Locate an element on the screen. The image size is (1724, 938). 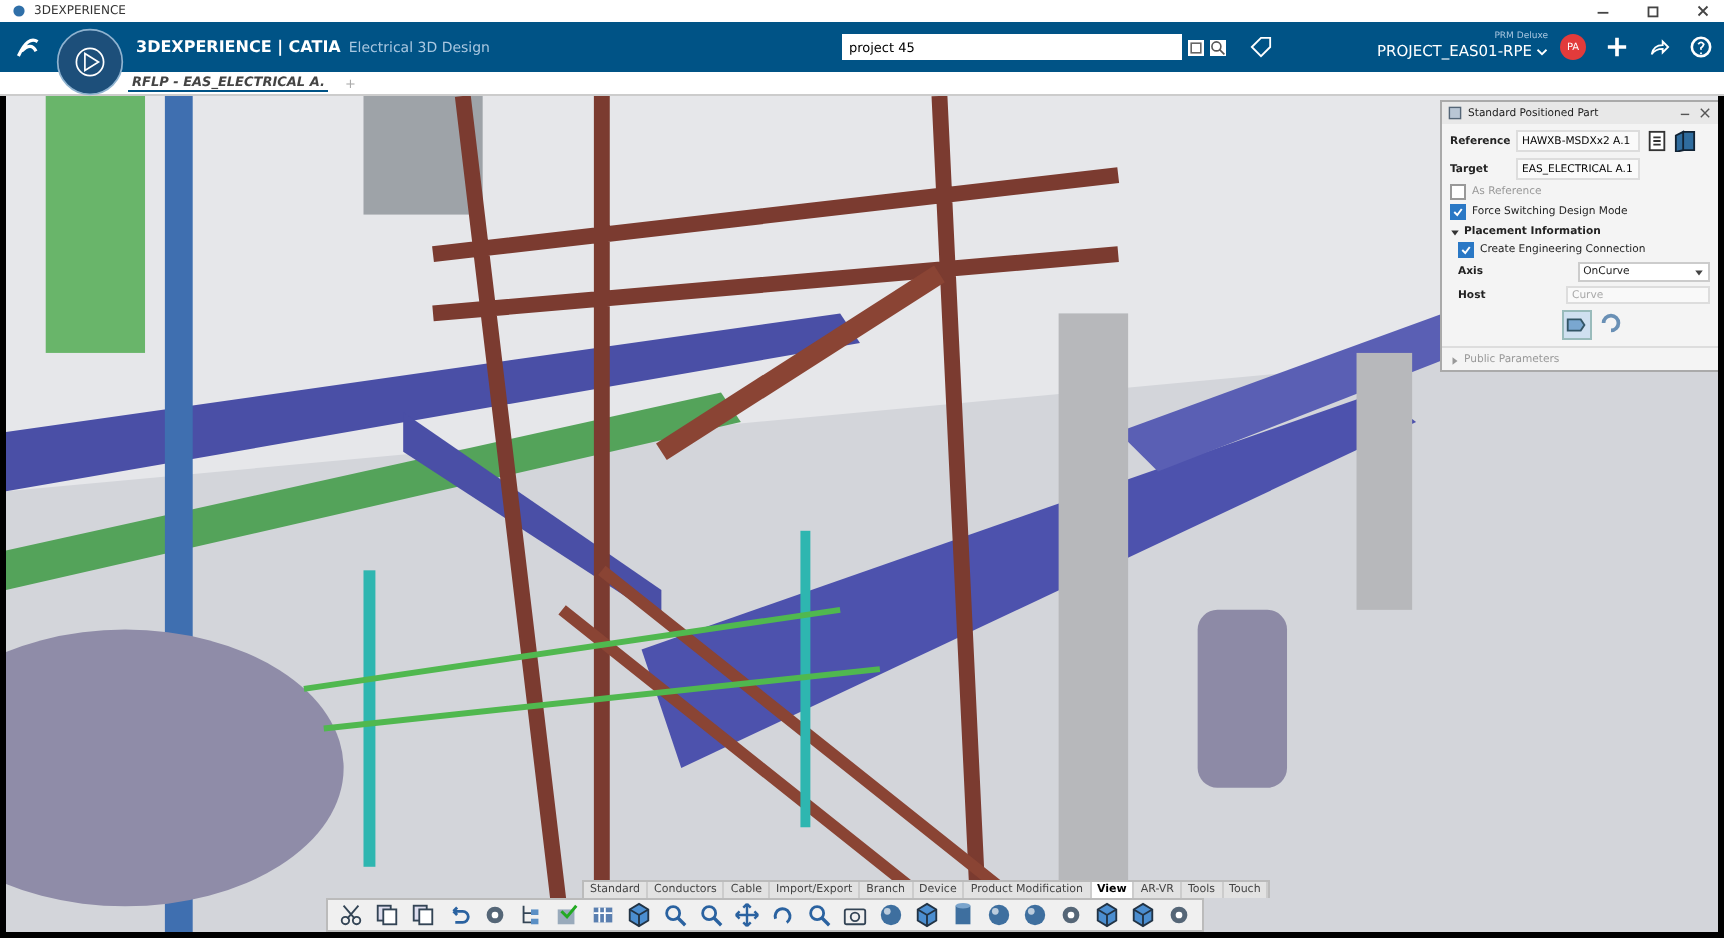
app-brand: 3DEXPERIENCE | CATIA is located at coordinates (238, 47).